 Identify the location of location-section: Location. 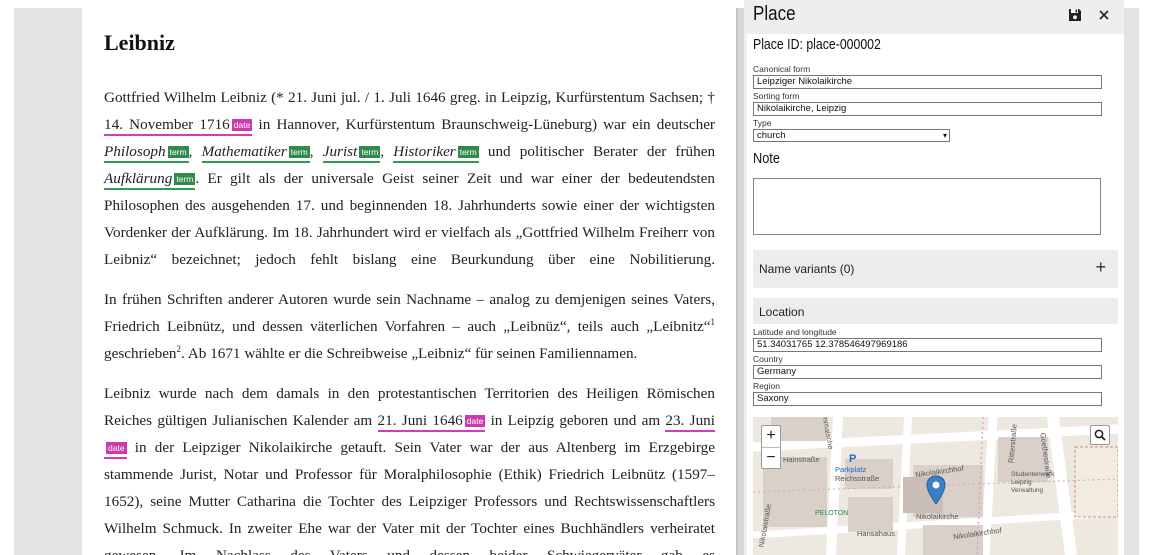
(935, 311).